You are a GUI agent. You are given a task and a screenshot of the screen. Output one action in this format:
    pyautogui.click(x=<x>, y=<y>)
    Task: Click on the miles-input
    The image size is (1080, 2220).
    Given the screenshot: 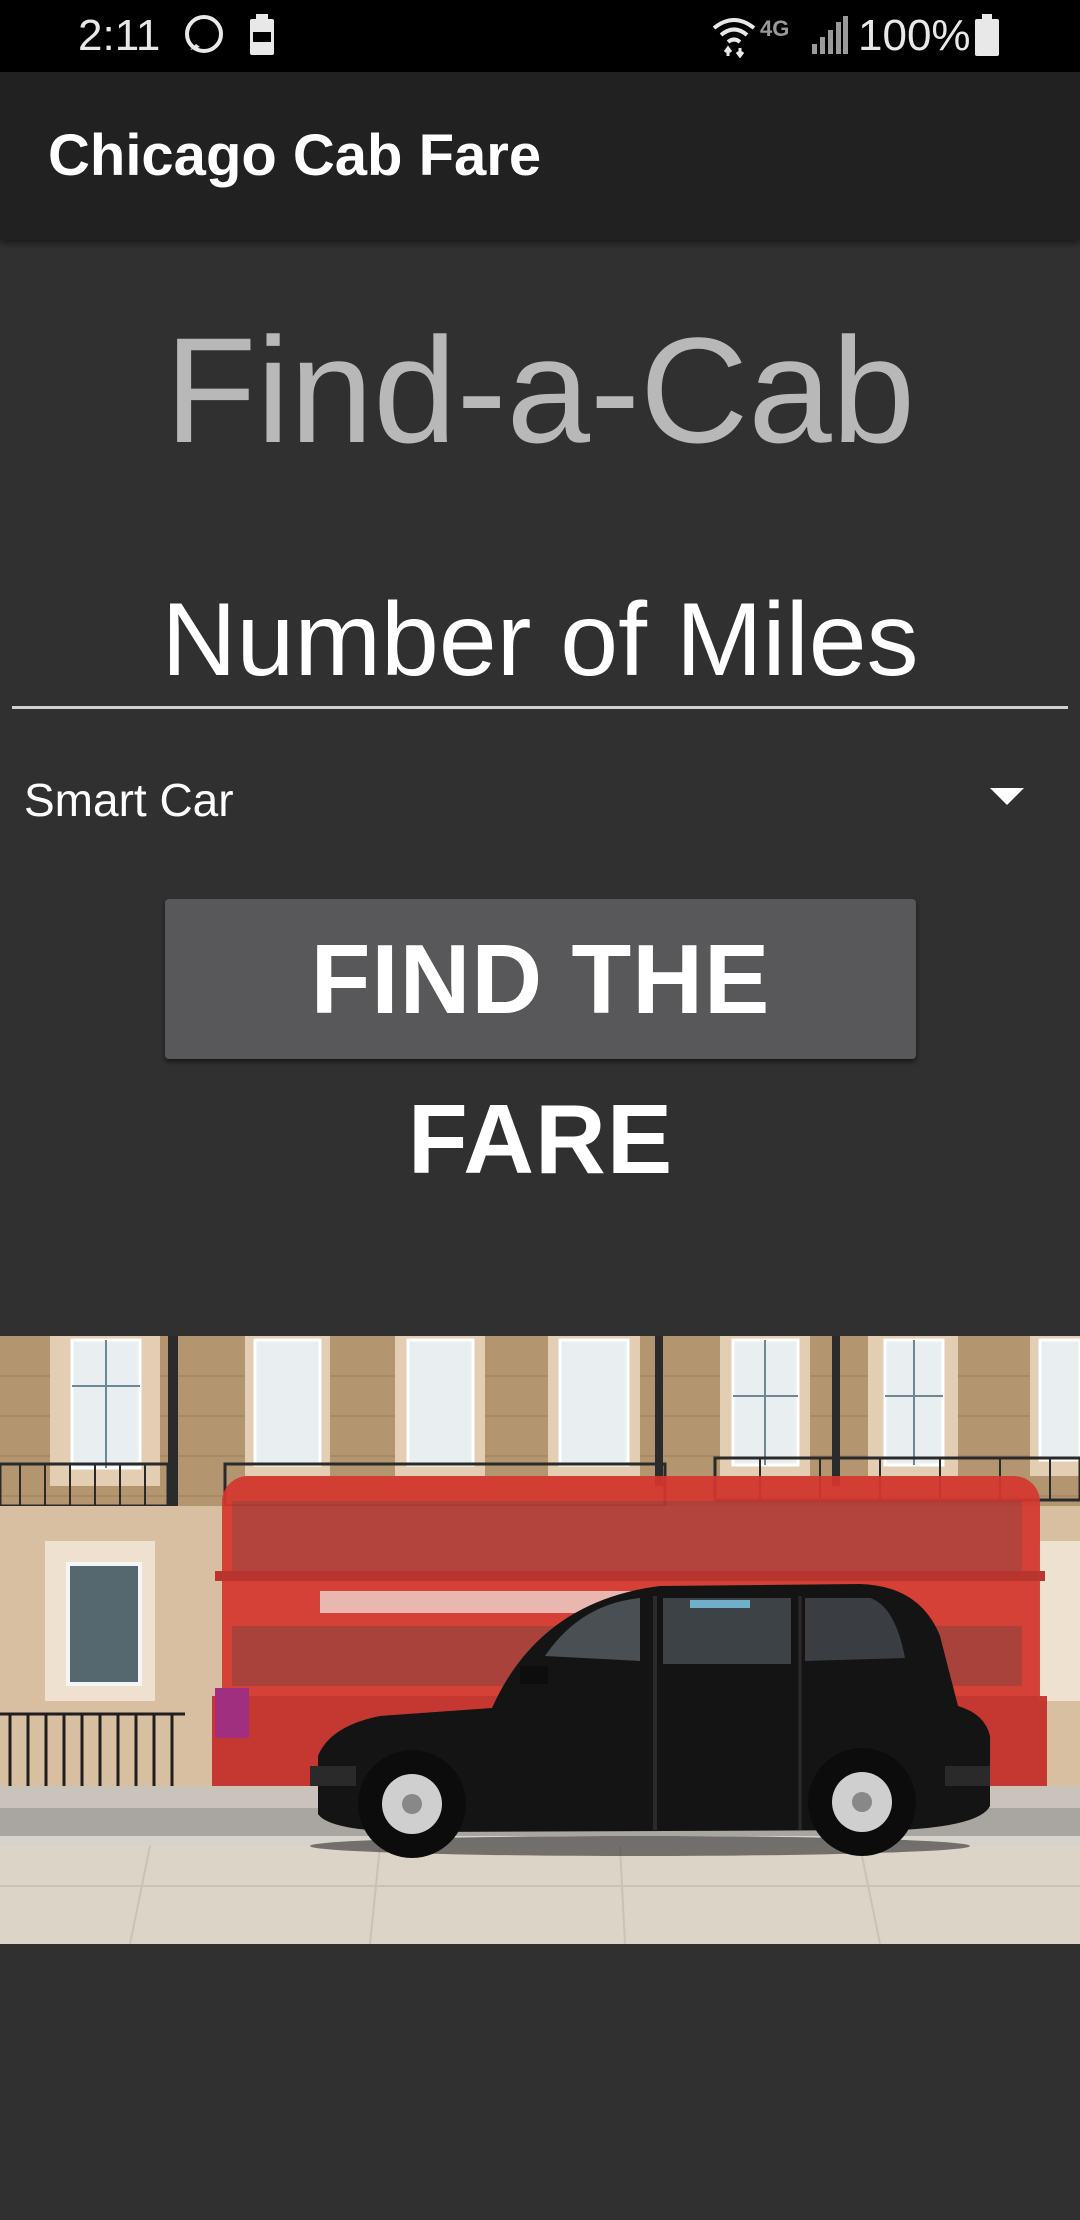 What is the action you would take?
    pyautogui.click(x=540, y=642)
    